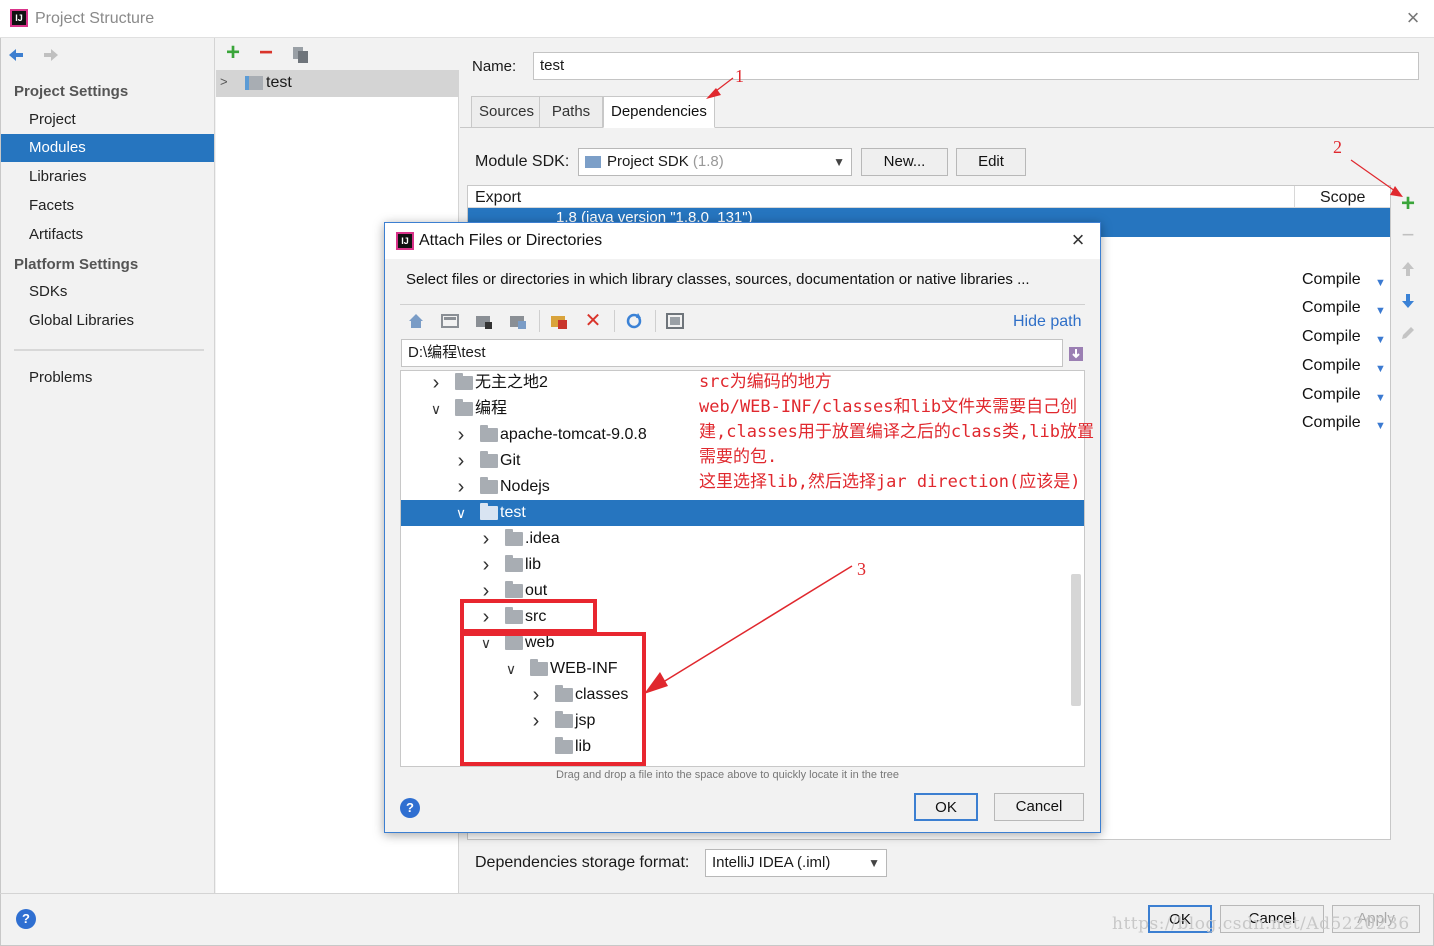  I want to click on sdk-version: (1.8), so click(708, 161).